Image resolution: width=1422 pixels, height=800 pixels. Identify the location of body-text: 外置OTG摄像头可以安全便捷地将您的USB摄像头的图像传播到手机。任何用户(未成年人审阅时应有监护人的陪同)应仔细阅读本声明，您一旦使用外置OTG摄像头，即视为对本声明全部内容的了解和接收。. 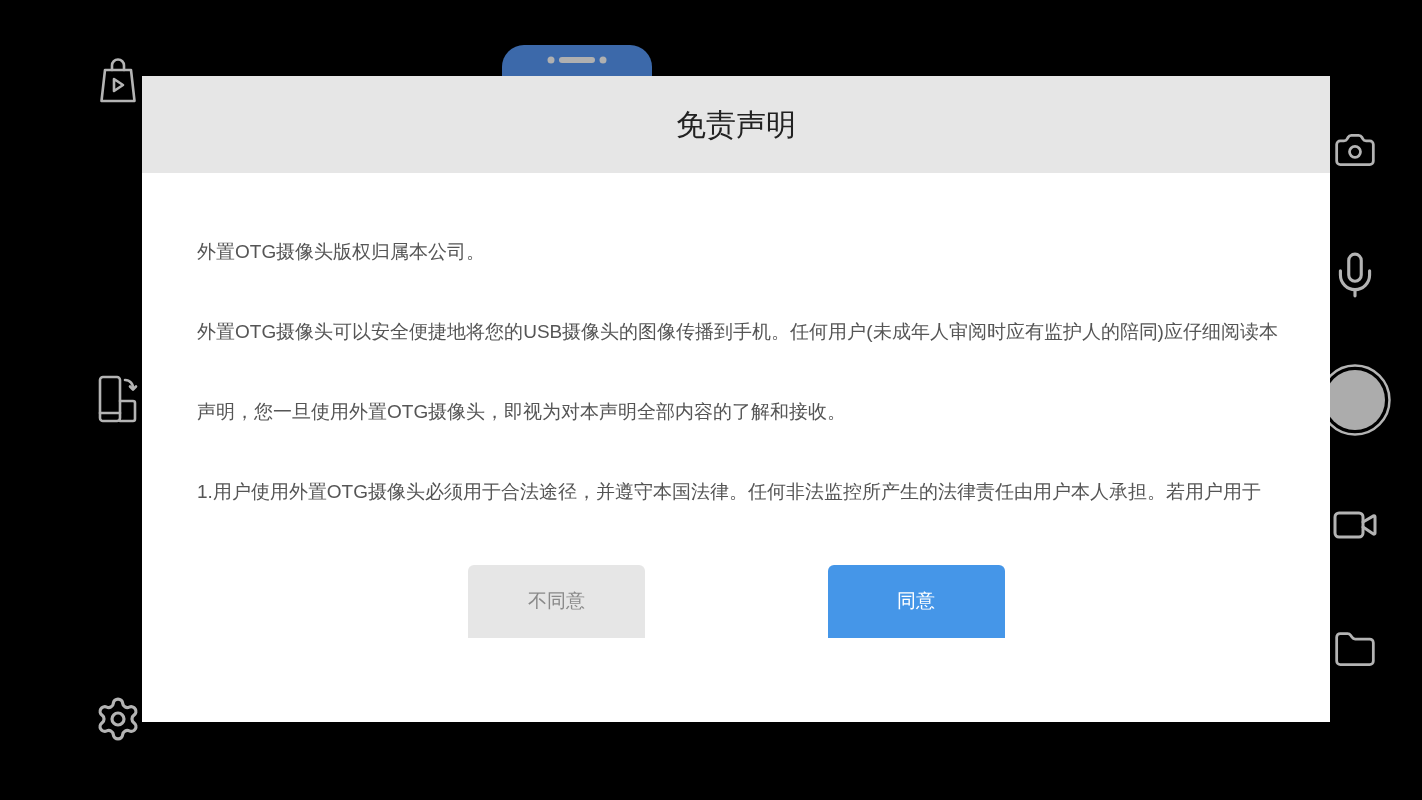
(738, 372).